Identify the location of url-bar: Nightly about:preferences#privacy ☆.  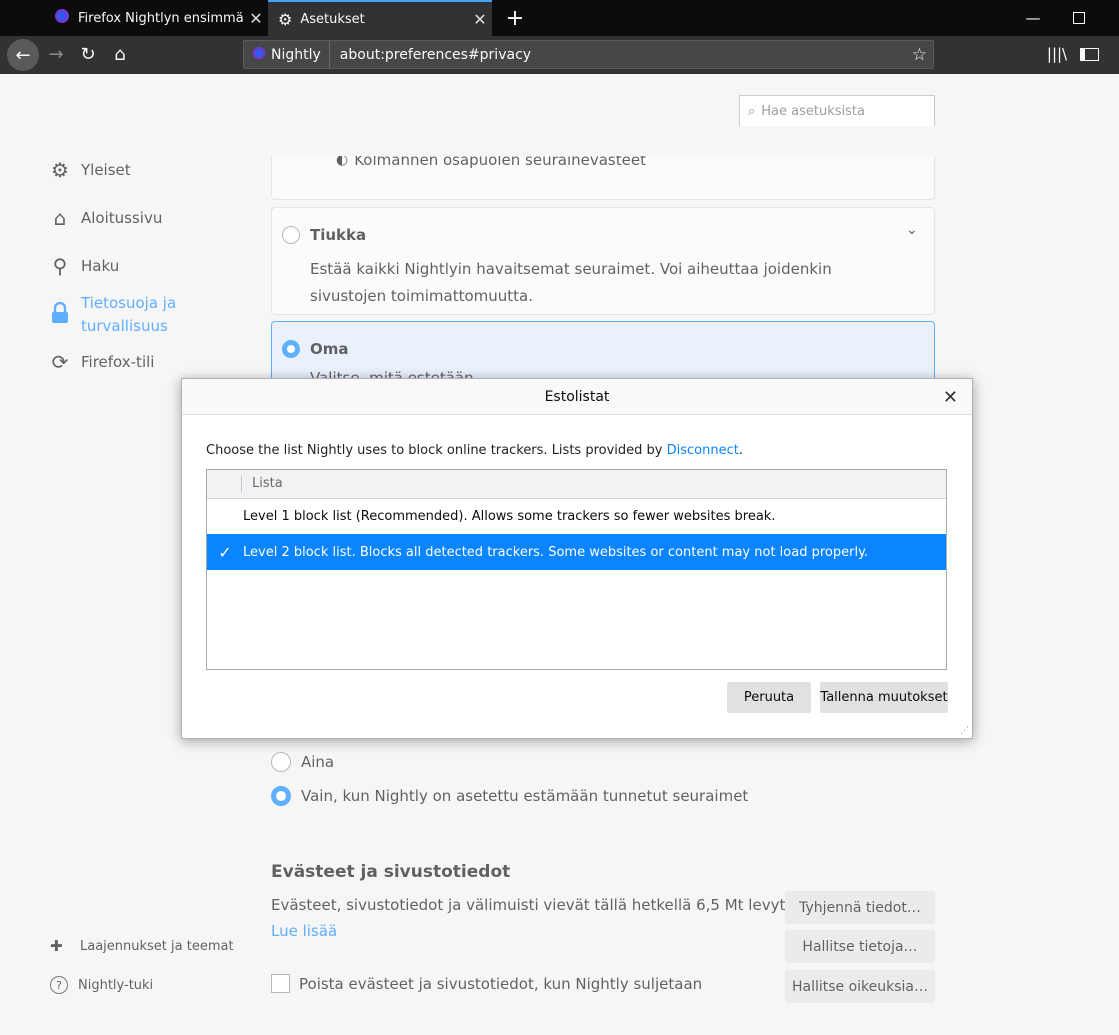
(588, 54).